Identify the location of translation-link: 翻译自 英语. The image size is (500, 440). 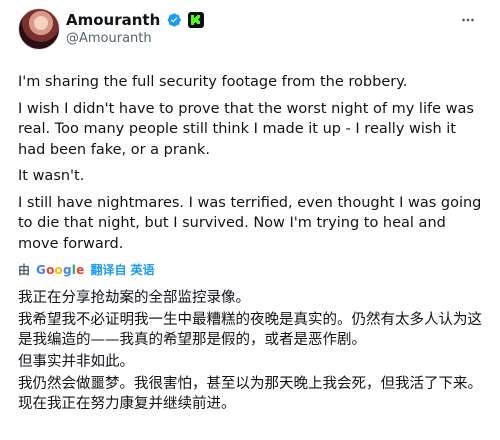
(122, 270).